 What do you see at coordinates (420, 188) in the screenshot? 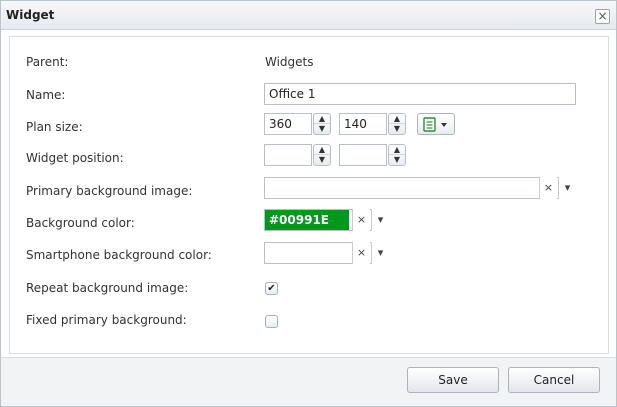
I see `primary-bg-image-combo: × ▾` at bounding box center [420, 188].